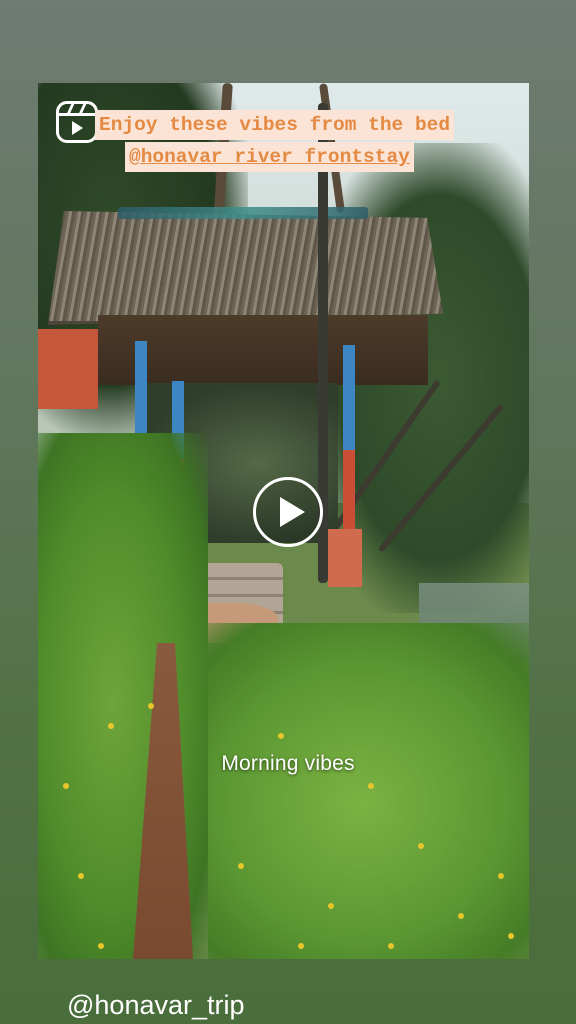 The image size is (576, 1024). What do you see at coordinates (77, 122) in the screenshot?
I see `reels-icon` at bounding box center [77, 122].